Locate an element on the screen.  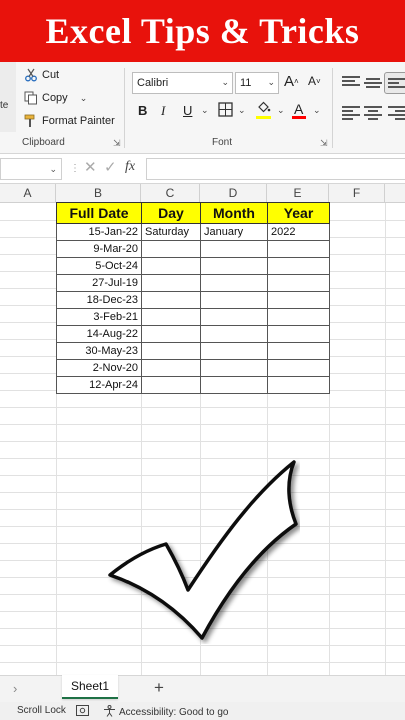
borders-button is located at coordinates (225, 111).